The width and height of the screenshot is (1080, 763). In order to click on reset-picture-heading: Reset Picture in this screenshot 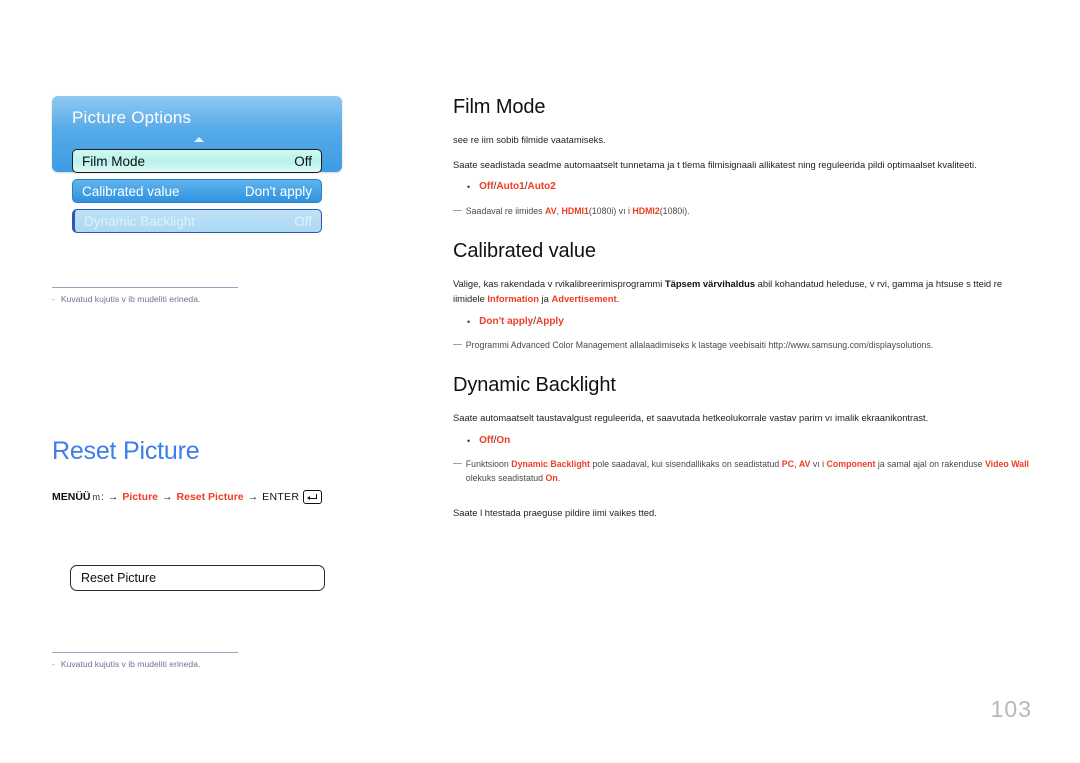, I will do `click(126, 451)`.